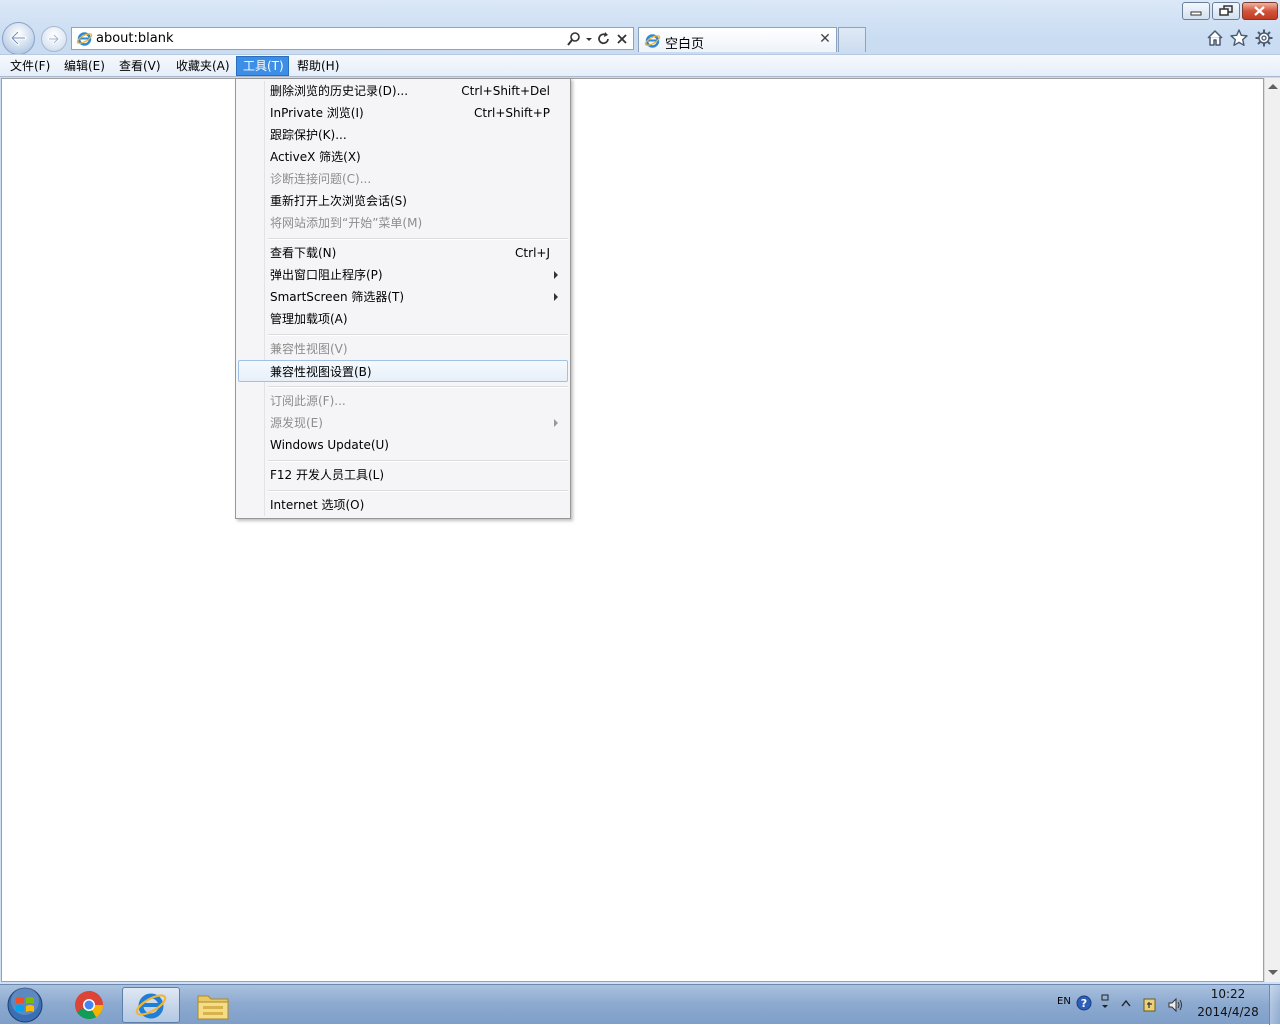 The width and height of the screenshot is (1280, 1027). I want to click on clock-date: 2014/4/28, so click(1228, 1012).